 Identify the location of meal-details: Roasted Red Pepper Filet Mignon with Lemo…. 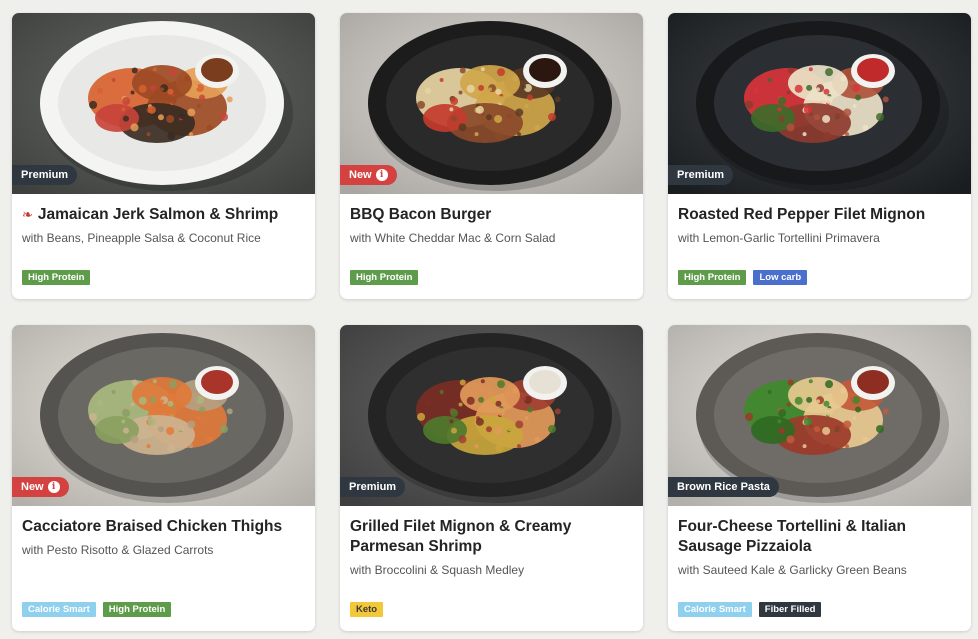
(819, 220).